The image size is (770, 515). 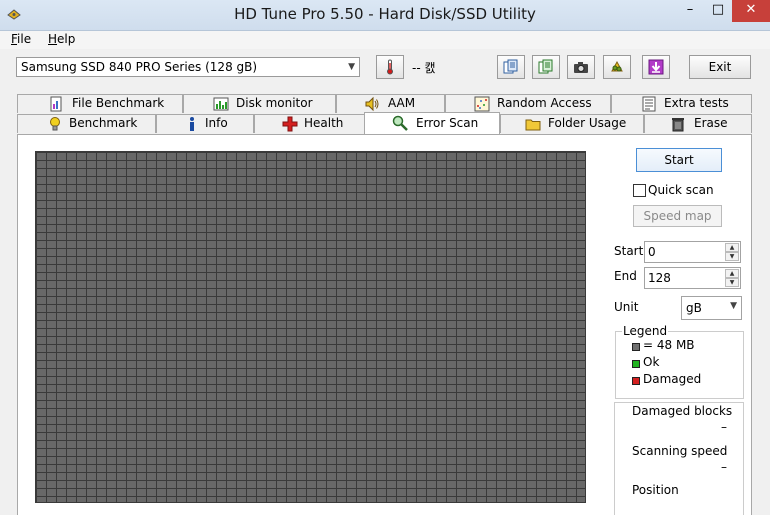 I want to click on camera-icon, so click(x=581, y=67).